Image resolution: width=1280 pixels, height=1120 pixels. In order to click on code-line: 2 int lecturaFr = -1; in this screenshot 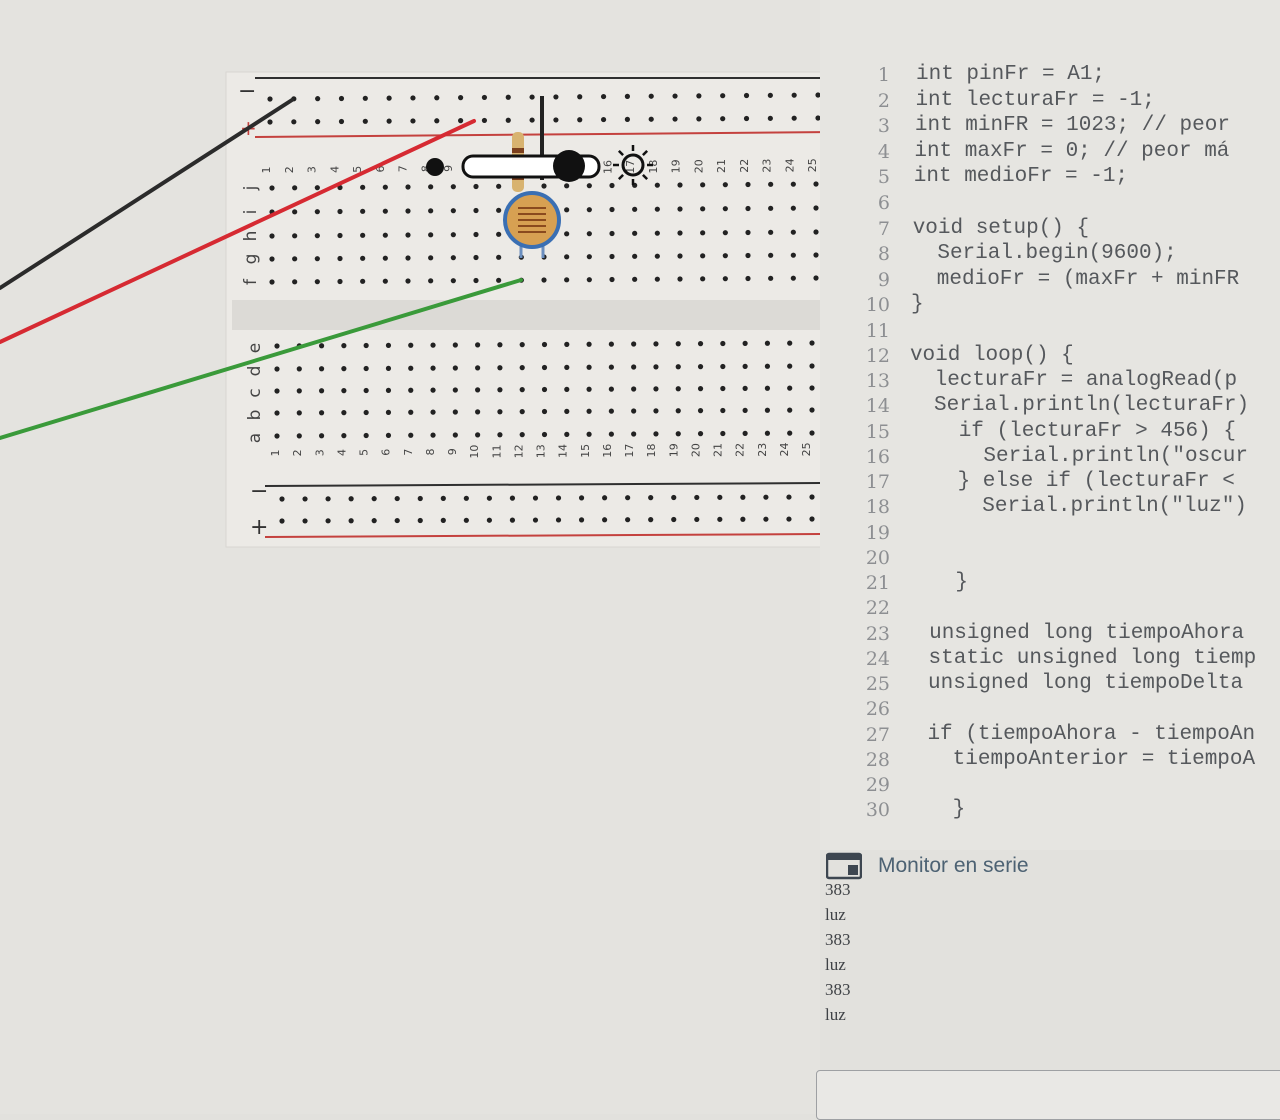, I will do `click(1050, 101)`.